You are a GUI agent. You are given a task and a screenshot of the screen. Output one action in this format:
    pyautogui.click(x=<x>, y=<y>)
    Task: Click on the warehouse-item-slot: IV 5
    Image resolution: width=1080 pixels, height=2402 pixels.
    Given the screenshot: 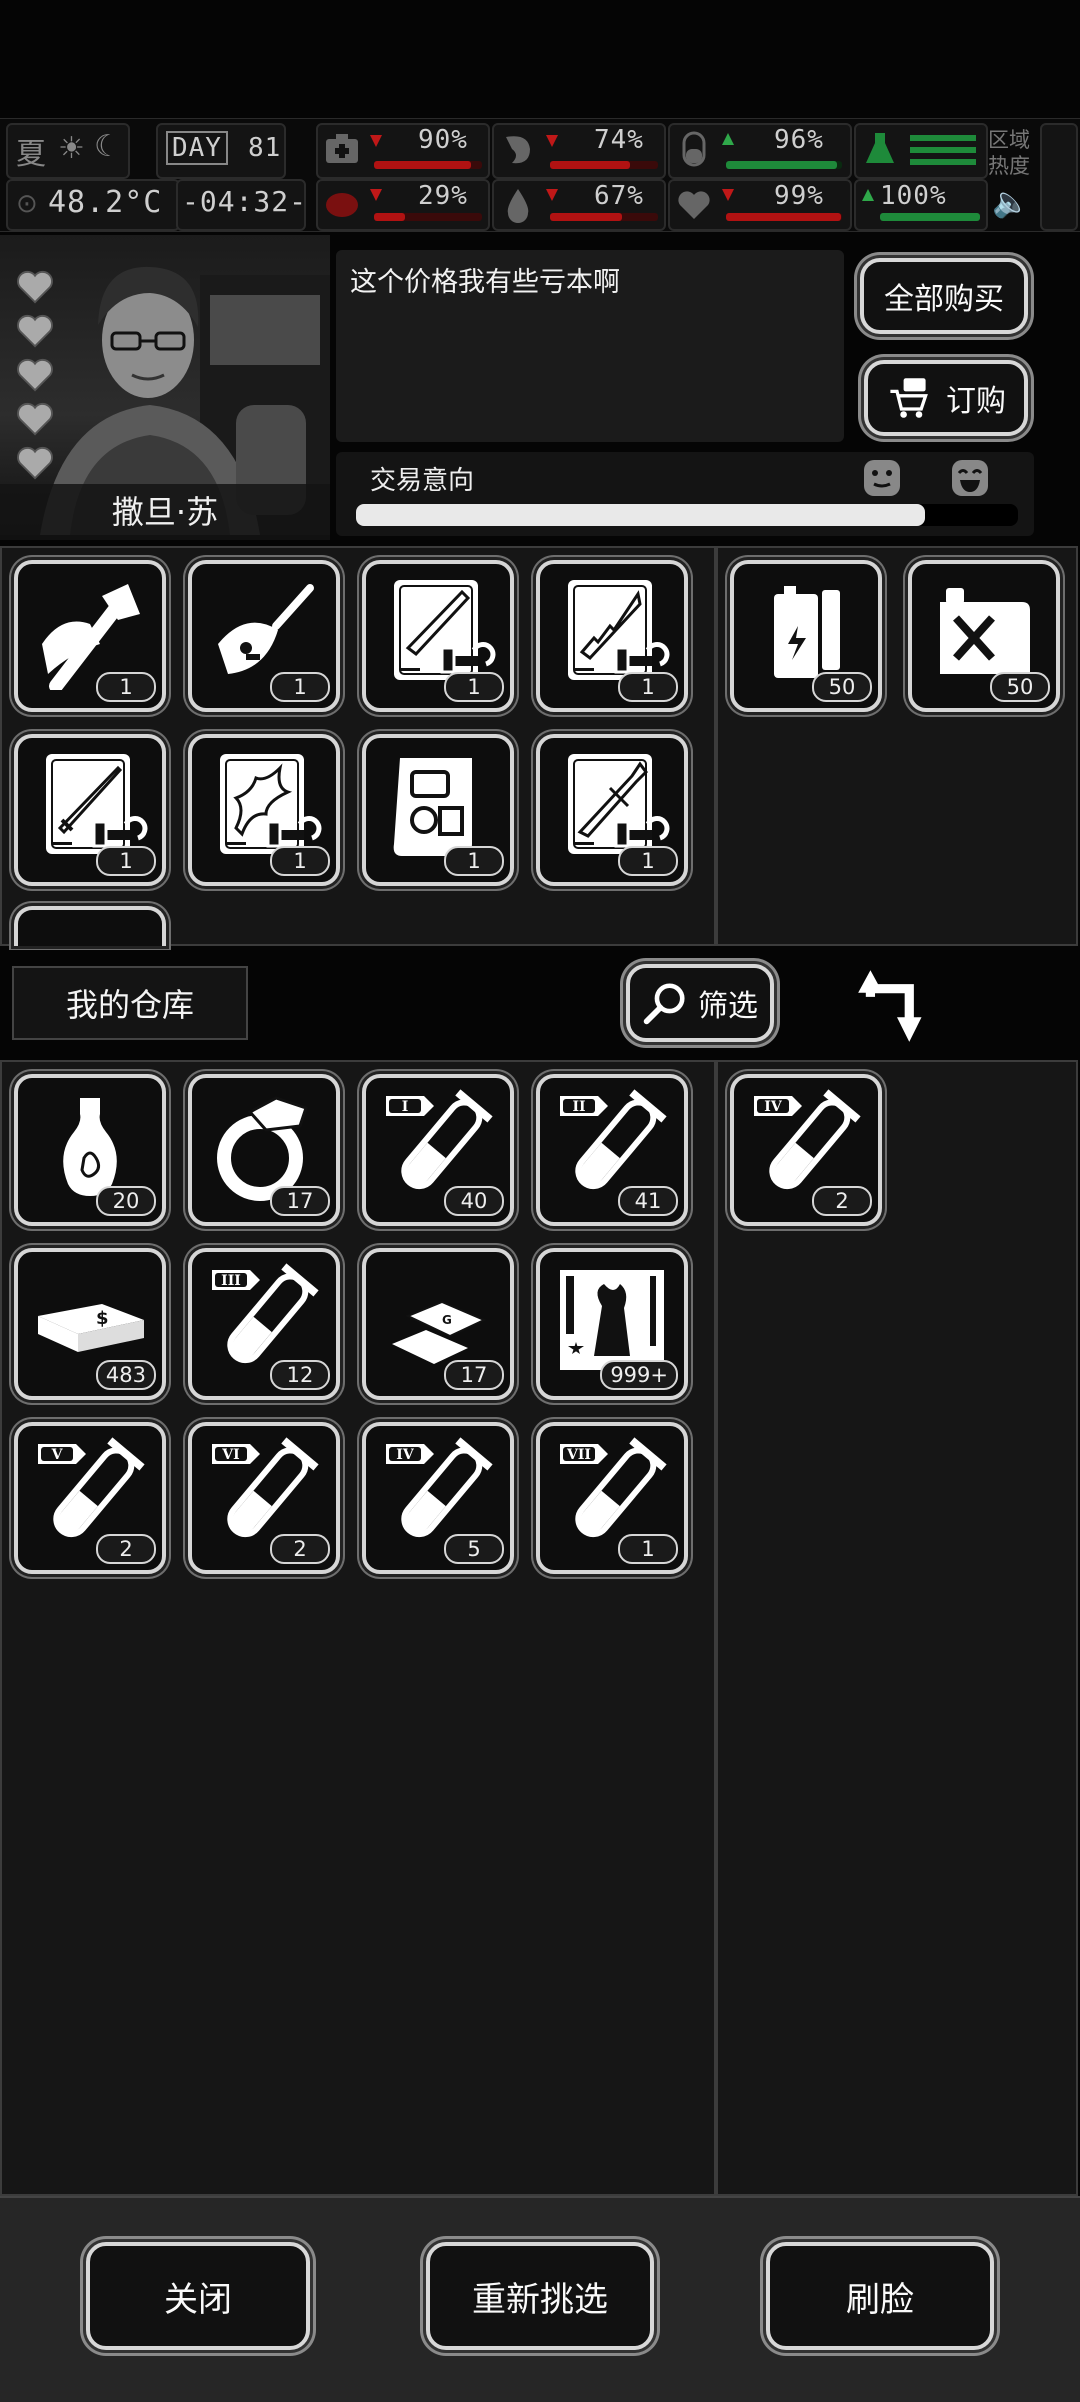 What is the action you would take?
    pyautogui.click(x=438, y=1498)
    